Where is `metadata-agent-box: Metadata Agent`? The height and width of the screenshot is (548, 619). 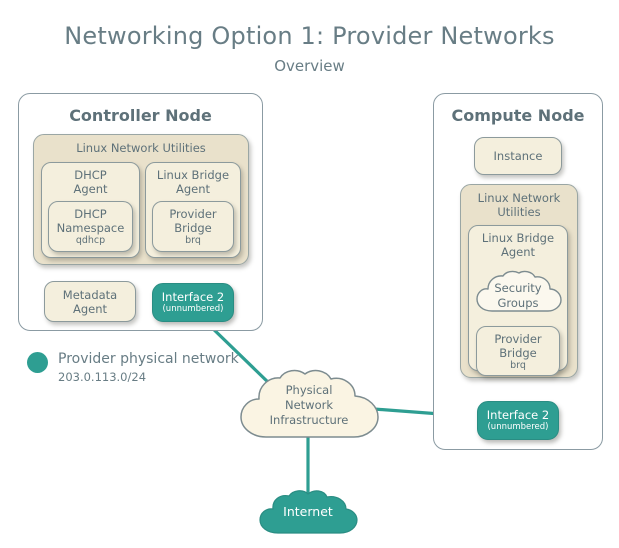
metadata-agent-box: Metadata Agent is located at coordinates (90, 301).